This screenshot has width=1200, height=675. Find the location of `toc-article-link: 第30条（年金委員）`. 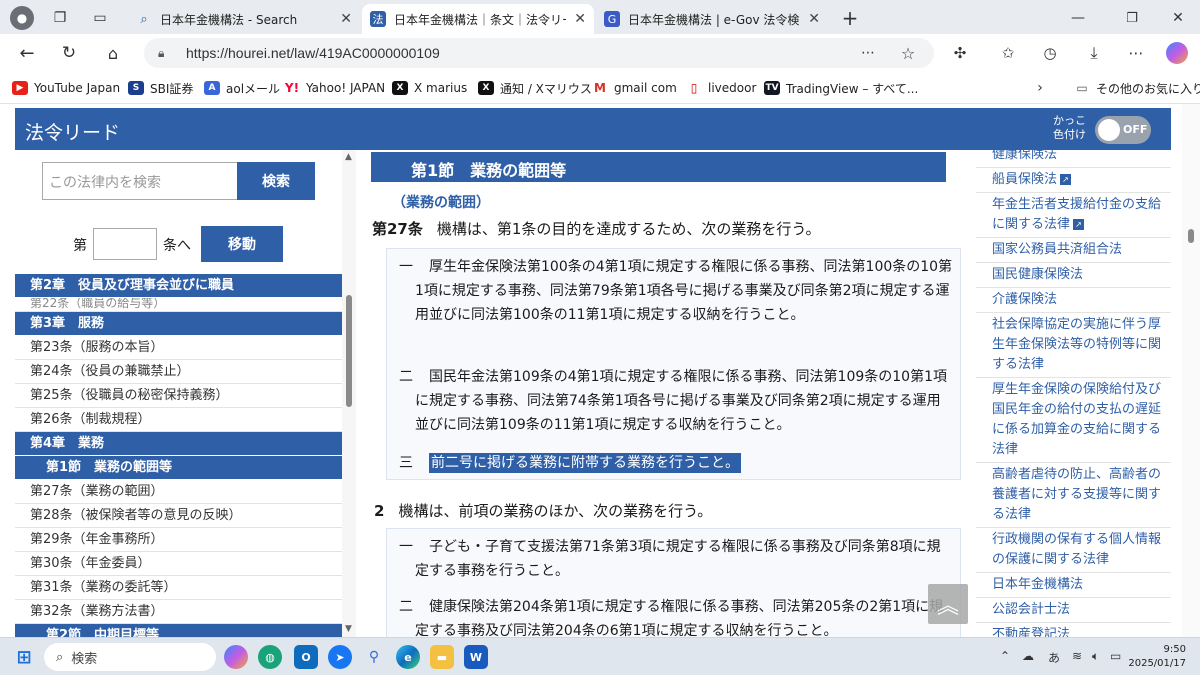

toc-article-link: 第30条（年金委員） is located at coordinates (178, 564).